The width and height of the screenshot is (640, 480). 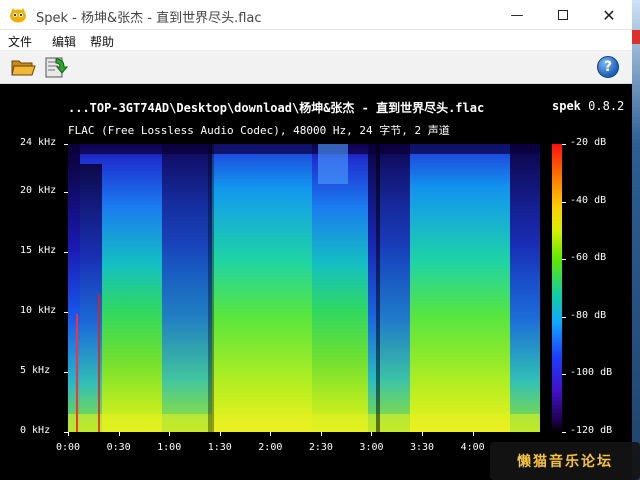 What do you see at coordinates (219, 447) in the screenshot?
I see `time-tick-label: 1:30` at bounding box center [219, 447].